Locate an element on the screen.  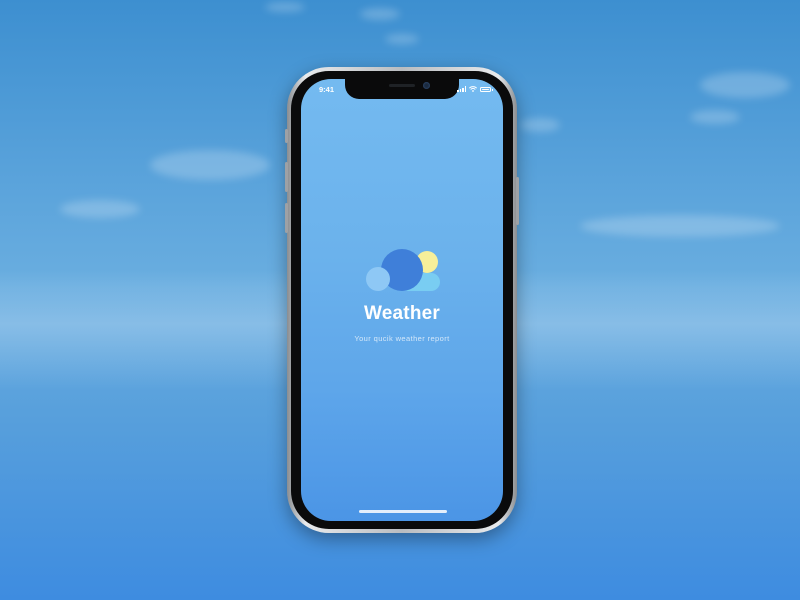
signal-icon is located at coordinates (461, 89).